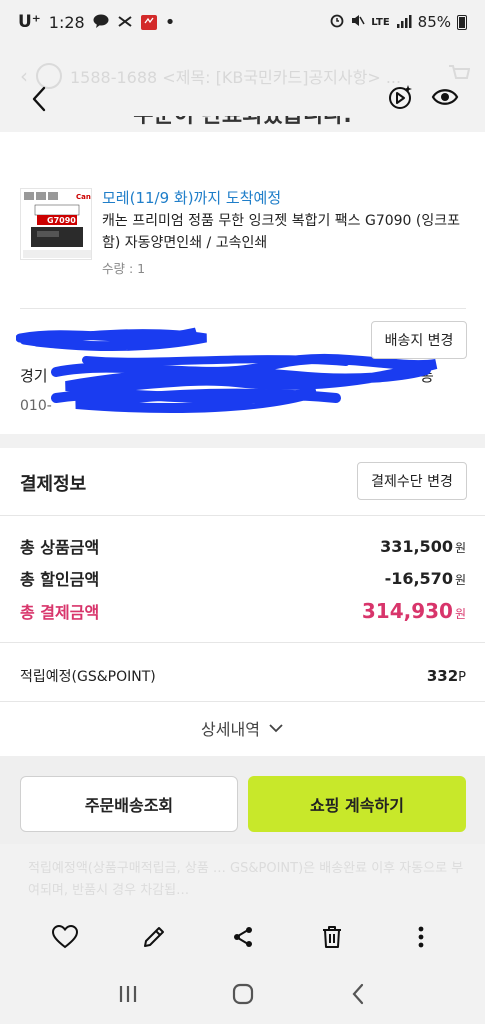  I want to click on back-button, so click(39, 99).